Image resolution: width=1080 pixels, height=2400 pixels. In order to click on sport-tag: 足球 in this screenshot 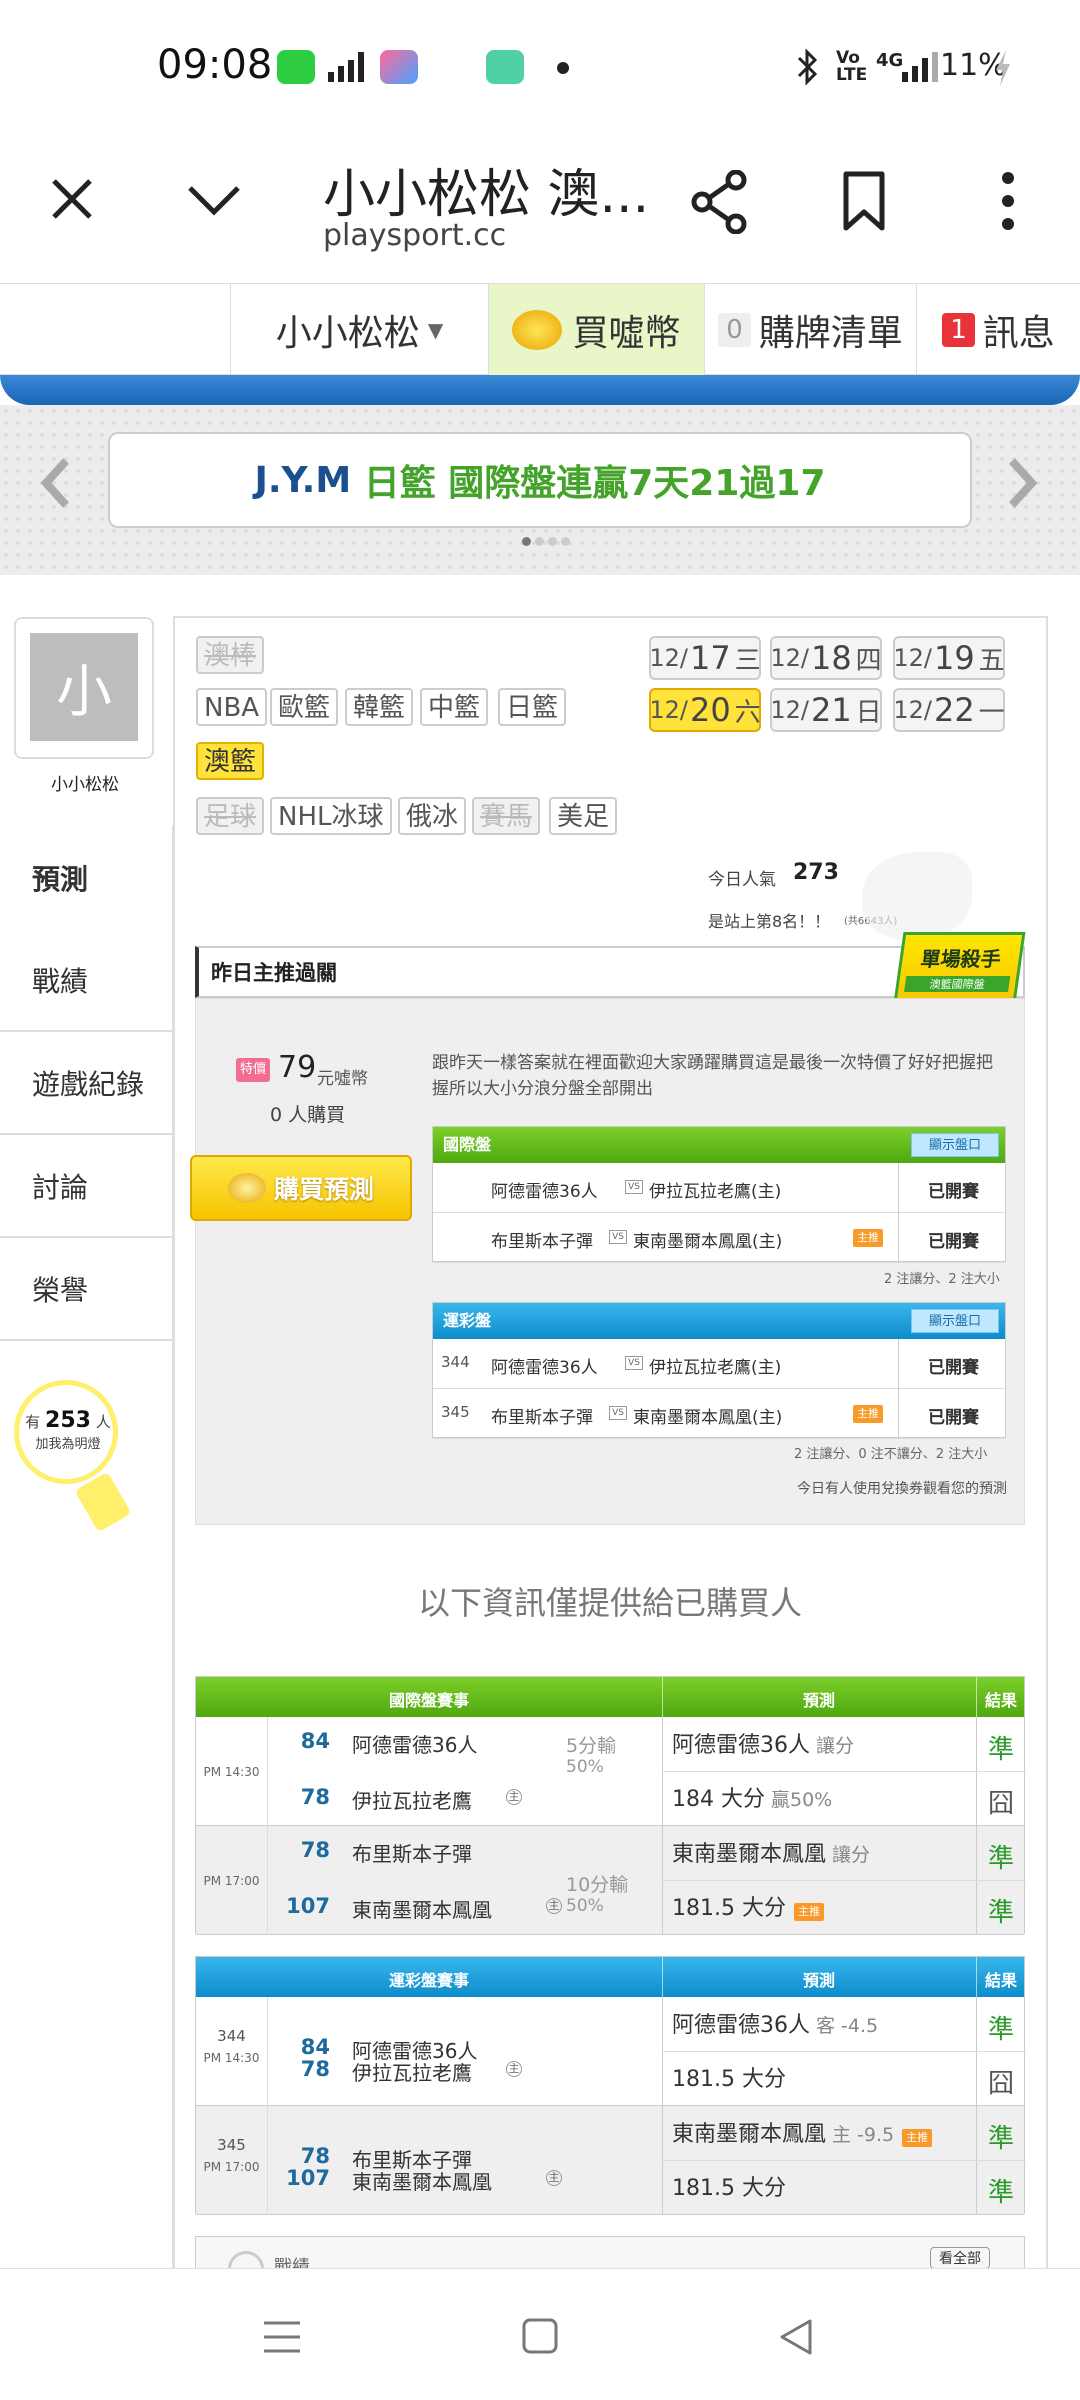, I will do `click(230, 816)`.